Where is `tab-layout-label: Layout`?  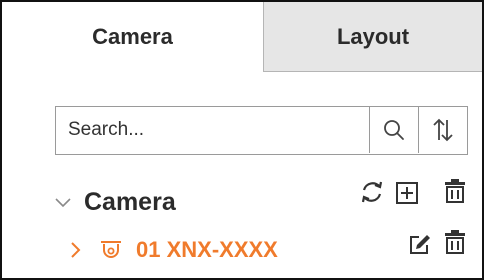
tab-layout-label: Layout is located at coordinates (373, 36).